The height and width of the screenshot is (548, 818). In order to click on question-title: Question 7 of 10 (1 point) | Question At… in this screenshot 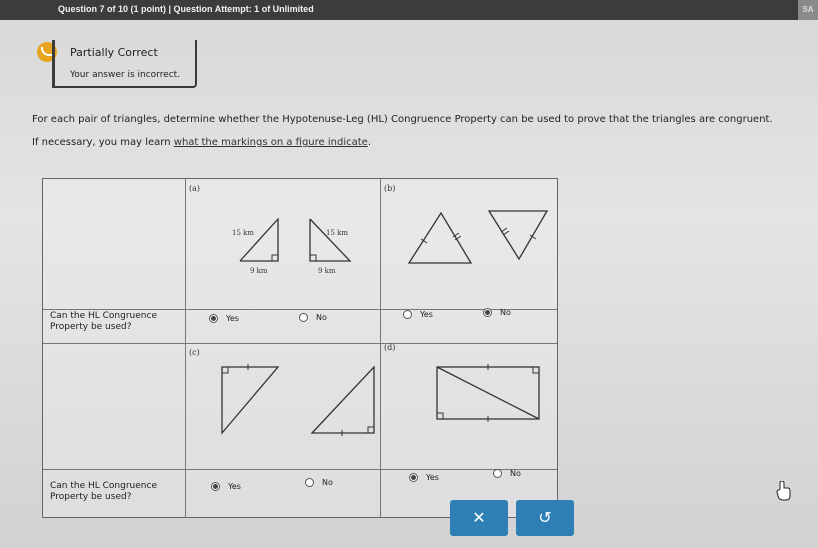, I will do `click(186, 9)`.